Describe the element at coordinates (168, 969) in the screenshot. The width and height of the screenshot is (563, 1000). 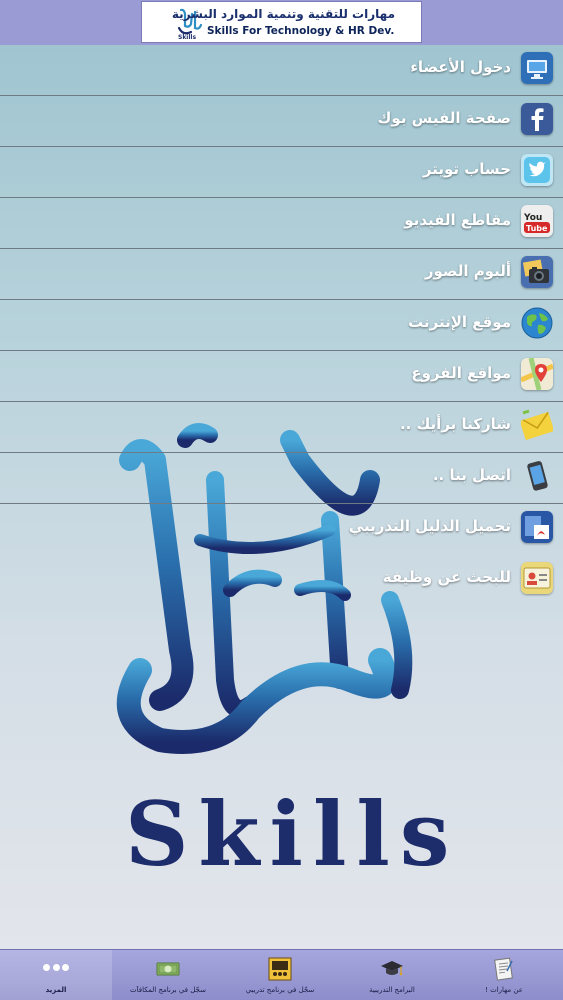
I see `money-icon` at that location.